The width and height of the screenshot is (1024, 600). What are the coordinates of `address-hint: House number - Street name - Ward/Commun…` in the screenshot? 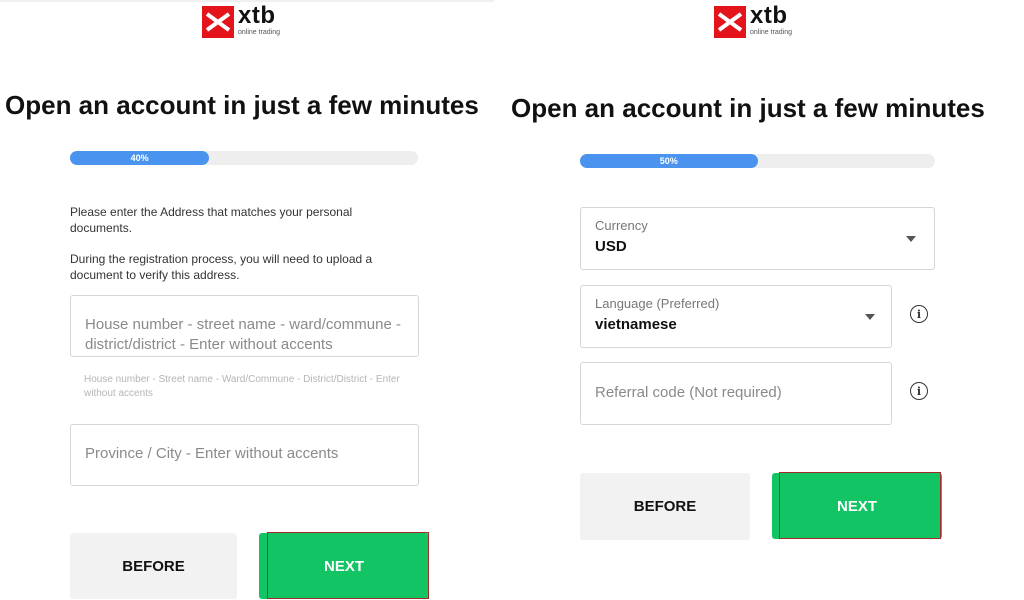 It's located at (242, 386).